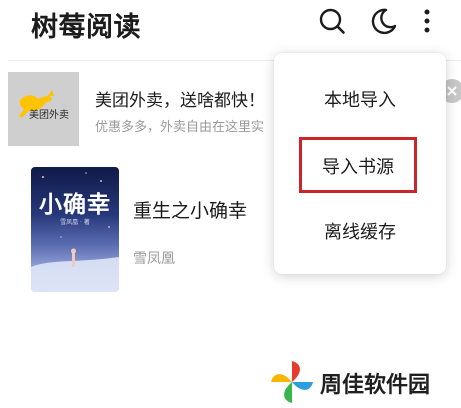  Describe the element at coordinates (154, 259) in the screenshot. I see `book-author: 雪凤凰` at that location.